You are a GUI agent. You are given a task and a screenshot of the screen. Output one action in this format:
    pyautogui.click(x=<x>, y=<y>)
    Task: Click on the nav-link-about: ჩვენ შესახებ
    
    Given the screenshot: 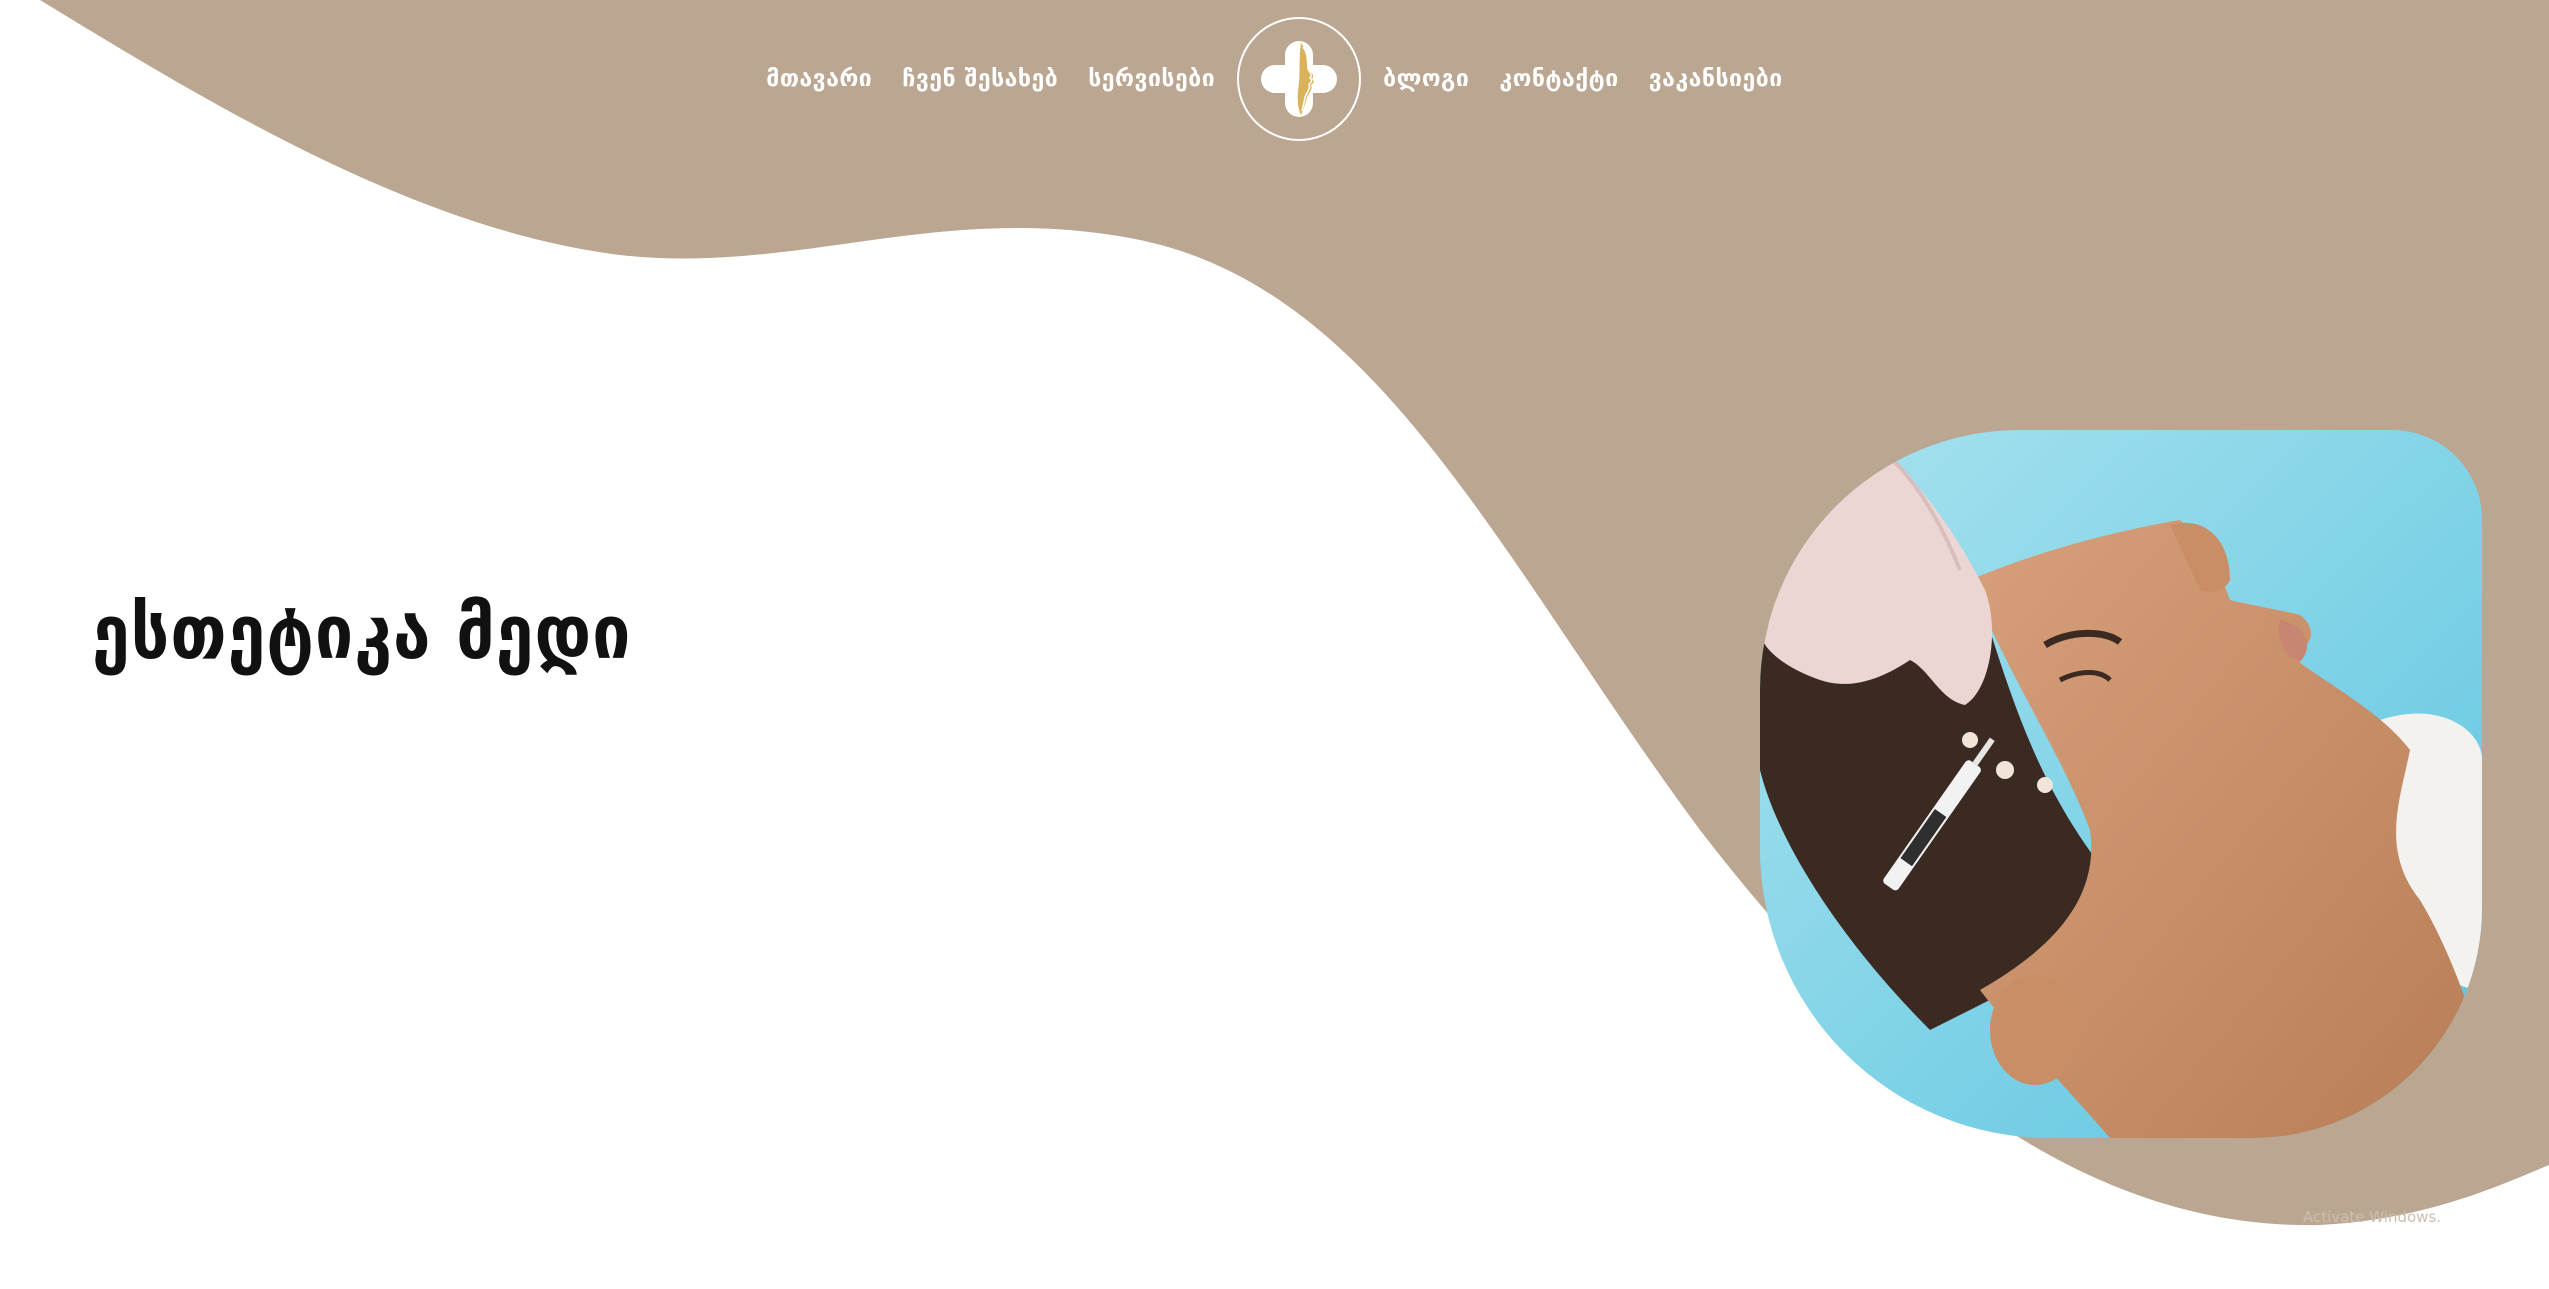 What is the action you would take?
    pyautogui.click(x=980, y=79)
    